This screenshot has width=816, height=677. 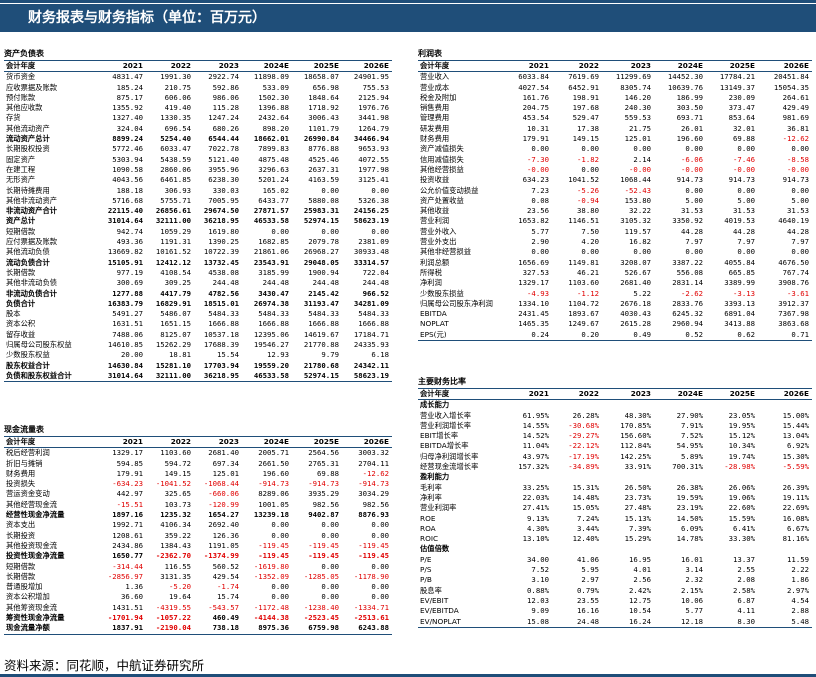 I want to click on value-cell: 161.76, so click(x=535, y=97).